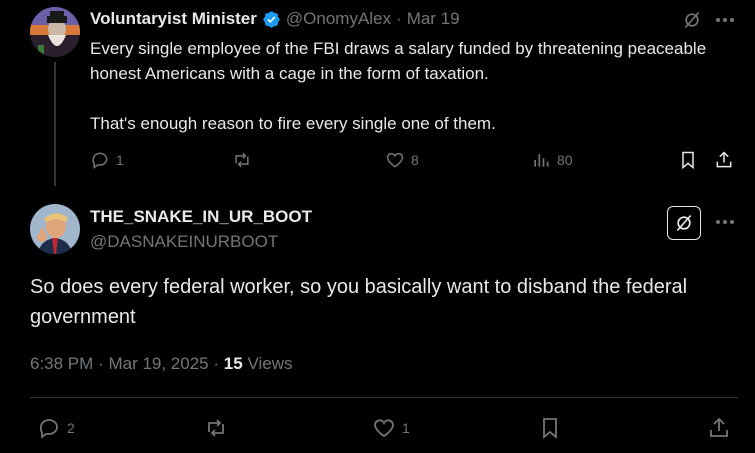 The height and width of the screenshot is (453, 755). I want to click on views-label: Views, so click(270, 363).